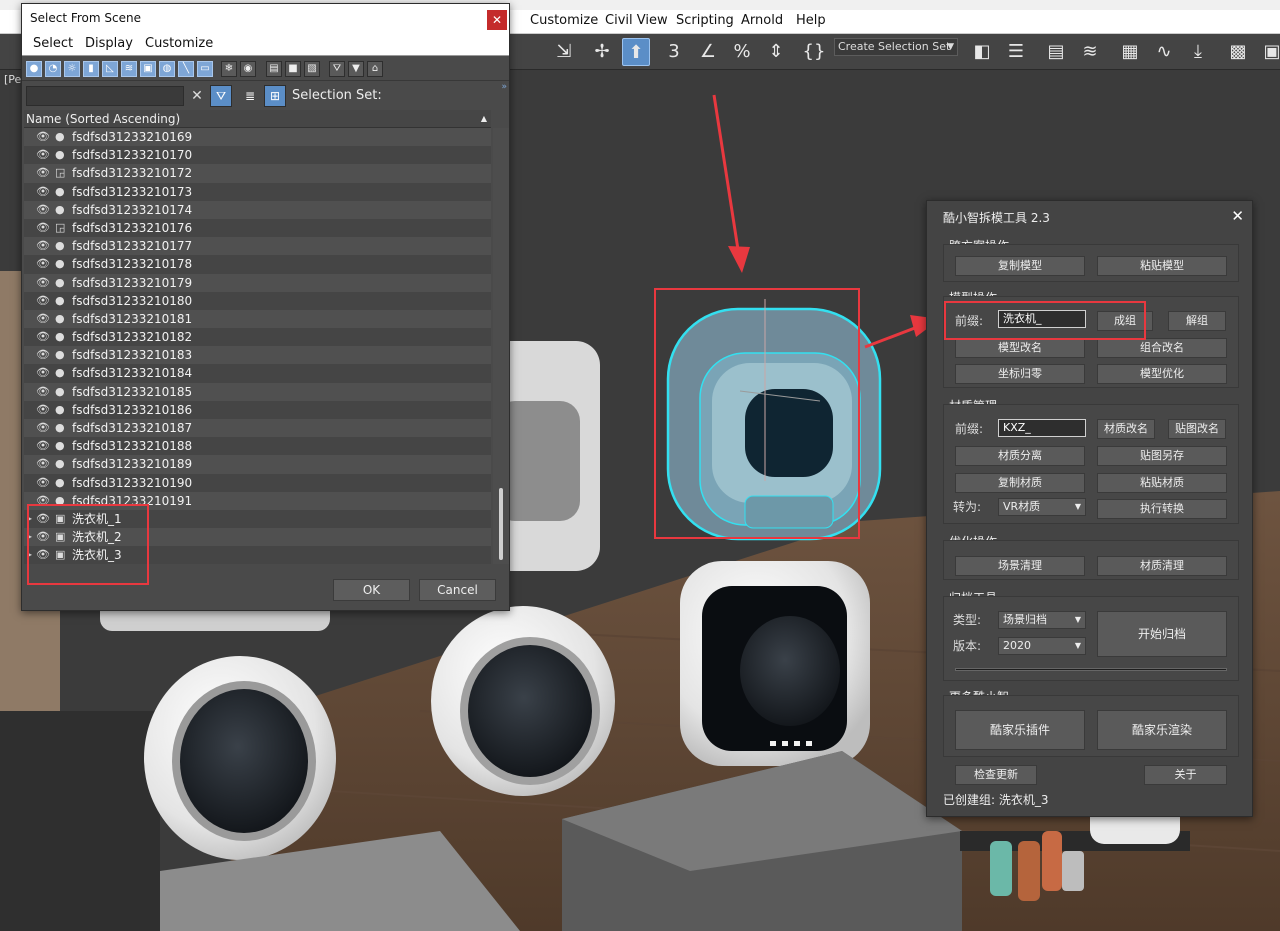 Image resolution: width=1280 pixels, height=931 pixels. Describe the element at coordinates (34, 69) in the screenshot. I see `geometry-filter-icon: ●` at that location.